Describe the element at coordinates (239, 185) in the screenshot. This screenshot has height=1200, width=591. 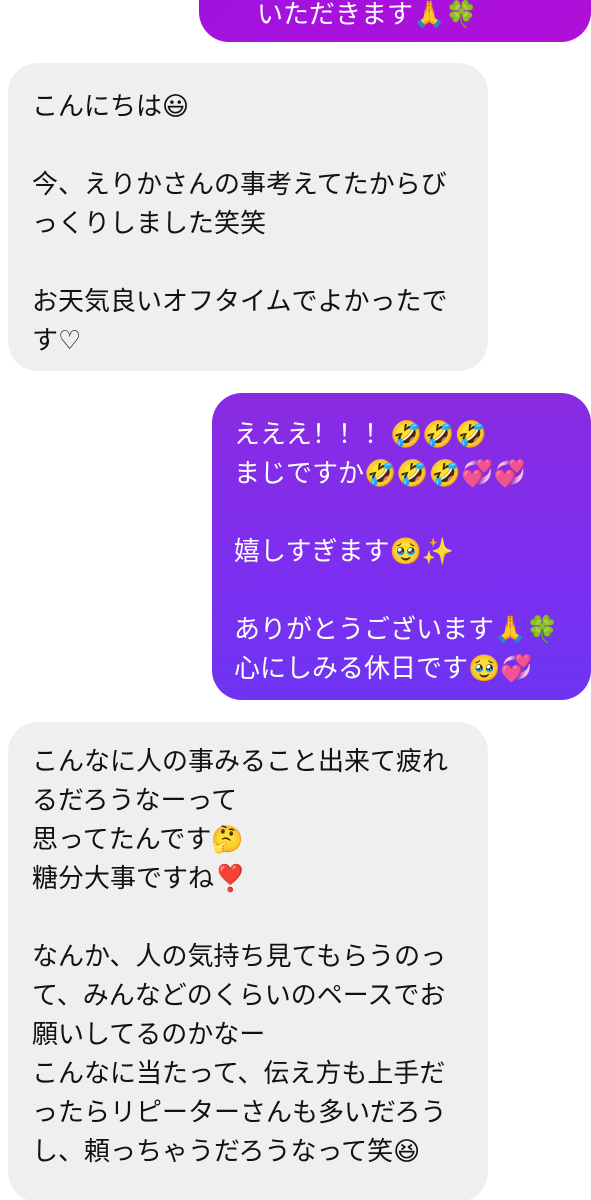
I see `message-line: 今、えりかさんの事考えてたからび` at that location.